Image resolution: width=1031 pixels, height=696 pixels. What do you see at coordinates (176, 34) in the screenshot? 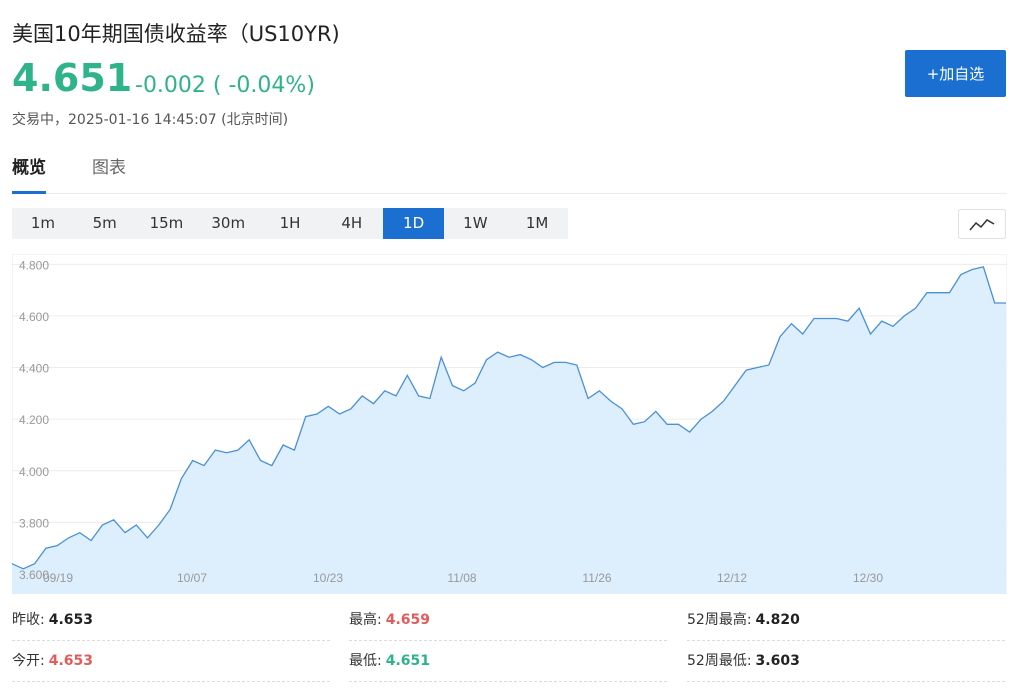
I see `page-title: 美国10年期国债收益率（US10YR)` at bounding box center [176, 34].